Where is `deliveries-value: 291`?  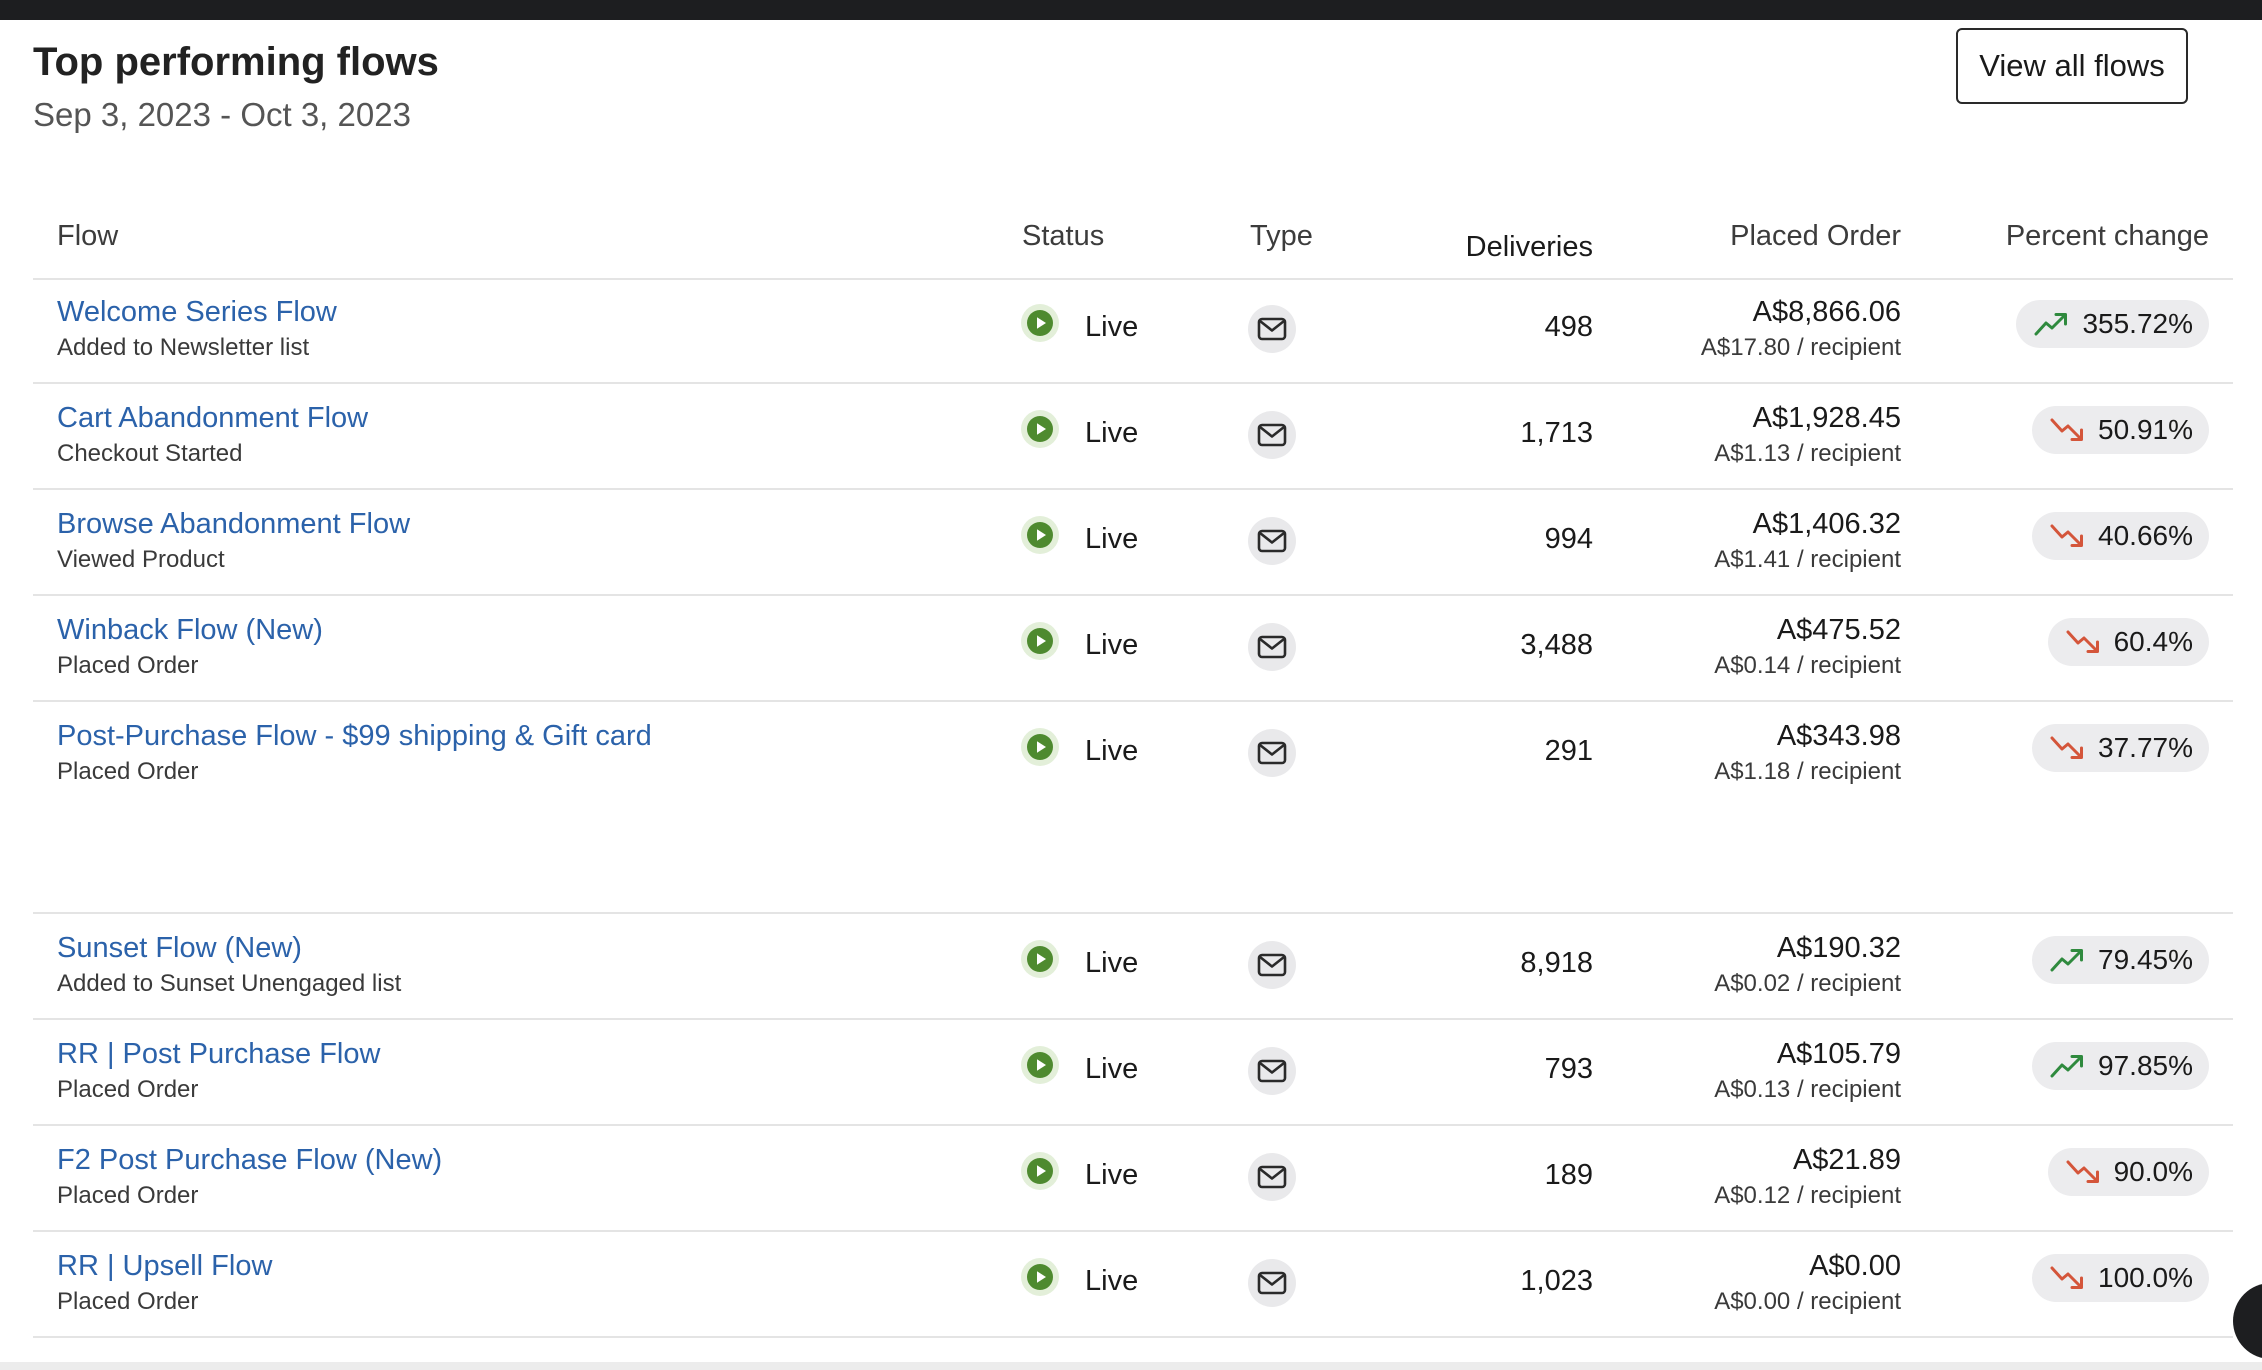
deliveries-value: 291 is located at coordinates (1568, 751).